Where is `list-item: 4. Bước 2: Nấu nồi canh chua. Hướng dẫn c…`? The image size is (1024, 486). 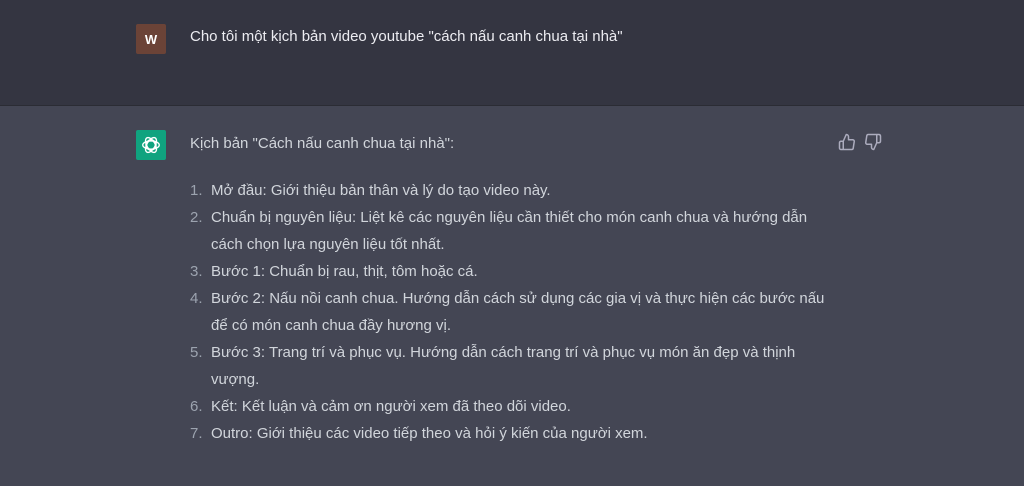
list-item: 4. Bước 2: Nấu nồi canh chua. Hướng dẫn c… is located at coordinates (515, 312).